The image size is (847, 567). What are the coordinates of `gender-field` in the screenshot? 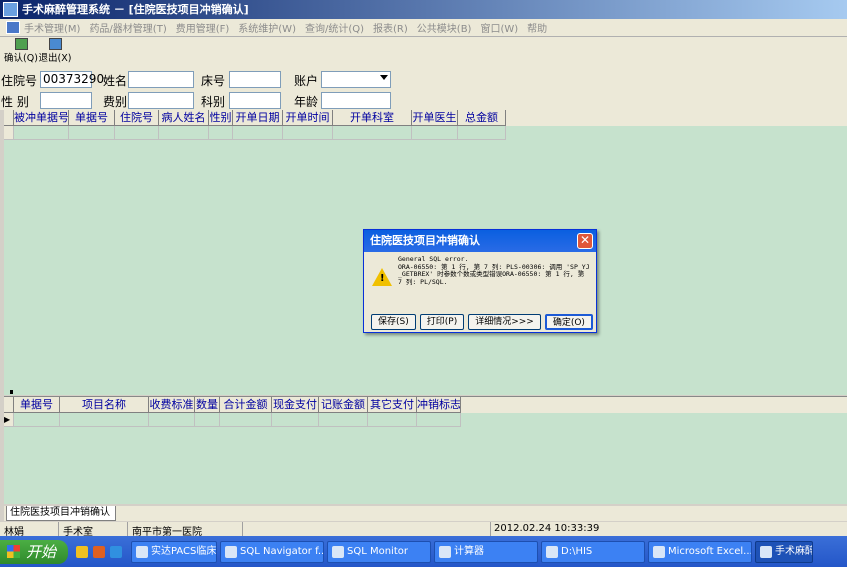 It's located at (66, 100).